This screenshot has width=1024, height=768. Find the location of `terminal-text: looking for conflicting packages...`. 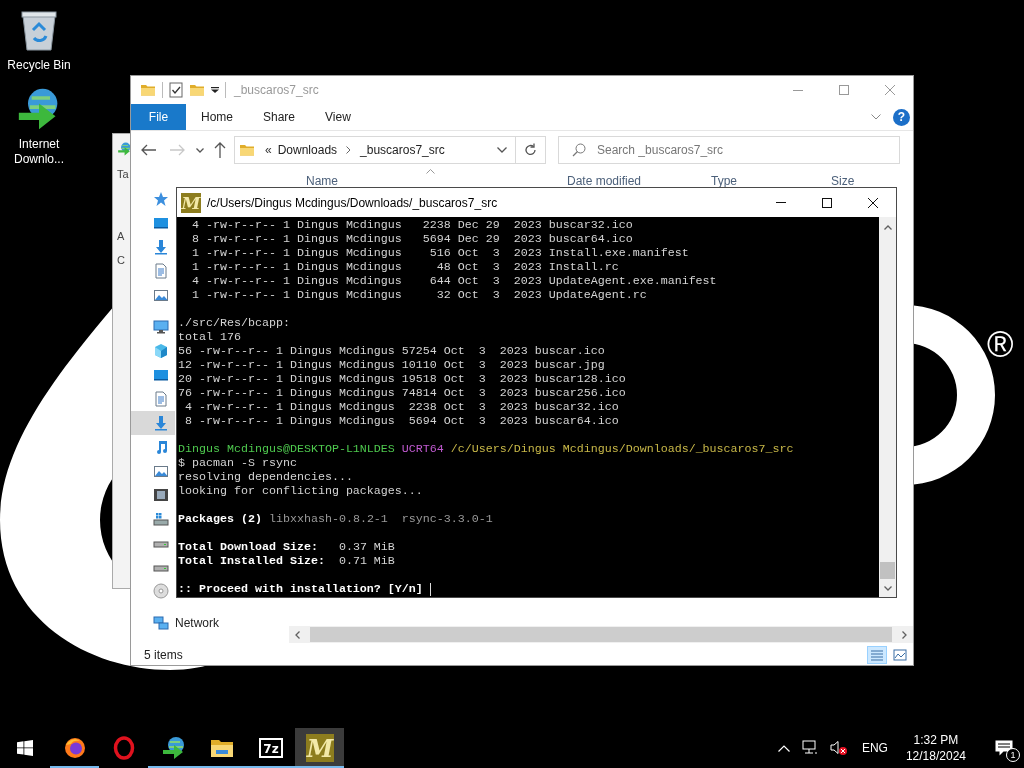

terminal-text: looking for conflicting packages... is located at coordinates (300, 491).